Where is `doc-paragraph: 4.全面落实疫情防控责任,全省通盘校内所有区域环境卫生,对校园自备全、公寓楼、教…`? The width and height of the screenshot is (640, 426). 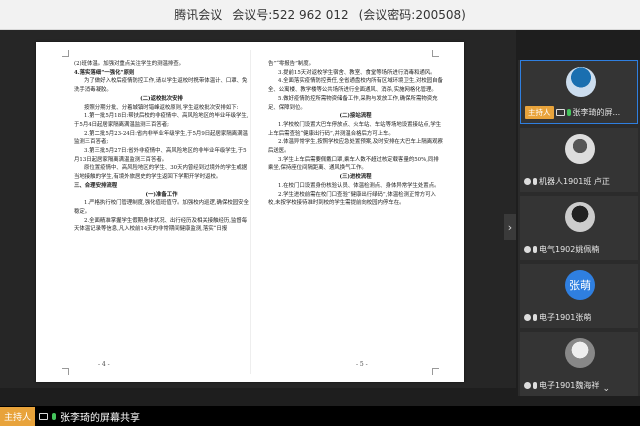 doc-paragraph: 4.全面落实疫情防控责任,全省通盘校内所有区域环境卫生,对校园自备全、公寓楼、教… is located at coordinates (355, 86).